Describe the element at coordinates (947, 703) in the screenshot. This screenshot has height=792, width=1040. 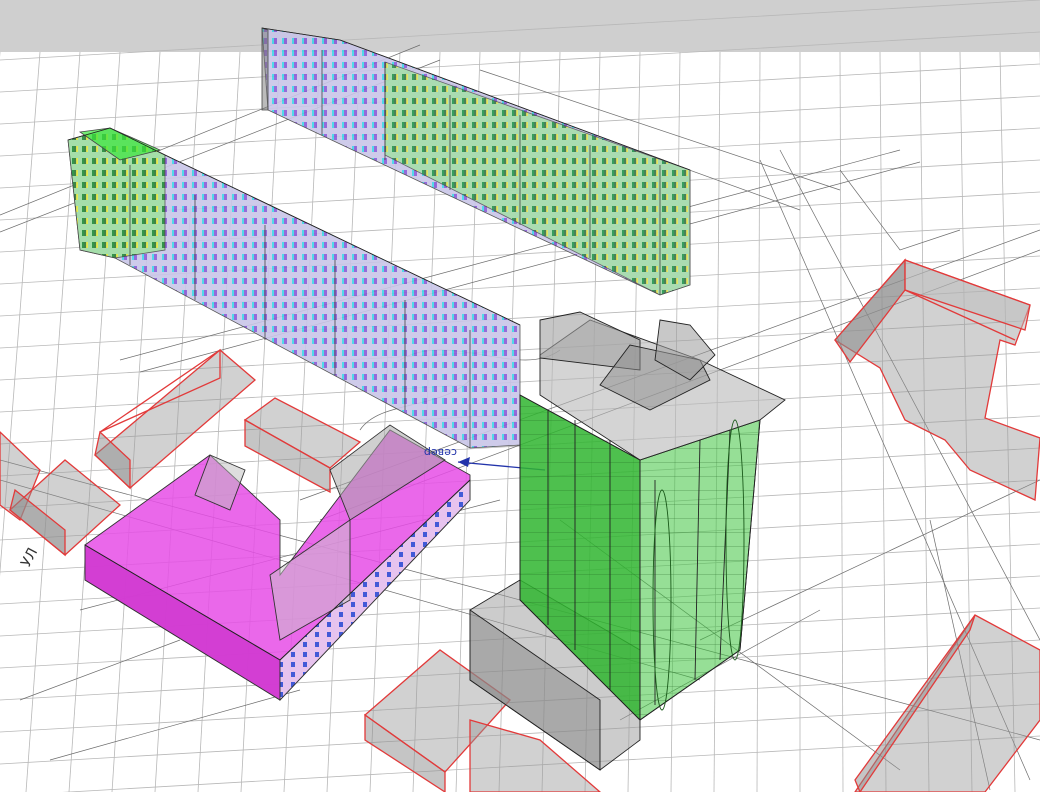
I see `existing-building-bottom-right` at that location.